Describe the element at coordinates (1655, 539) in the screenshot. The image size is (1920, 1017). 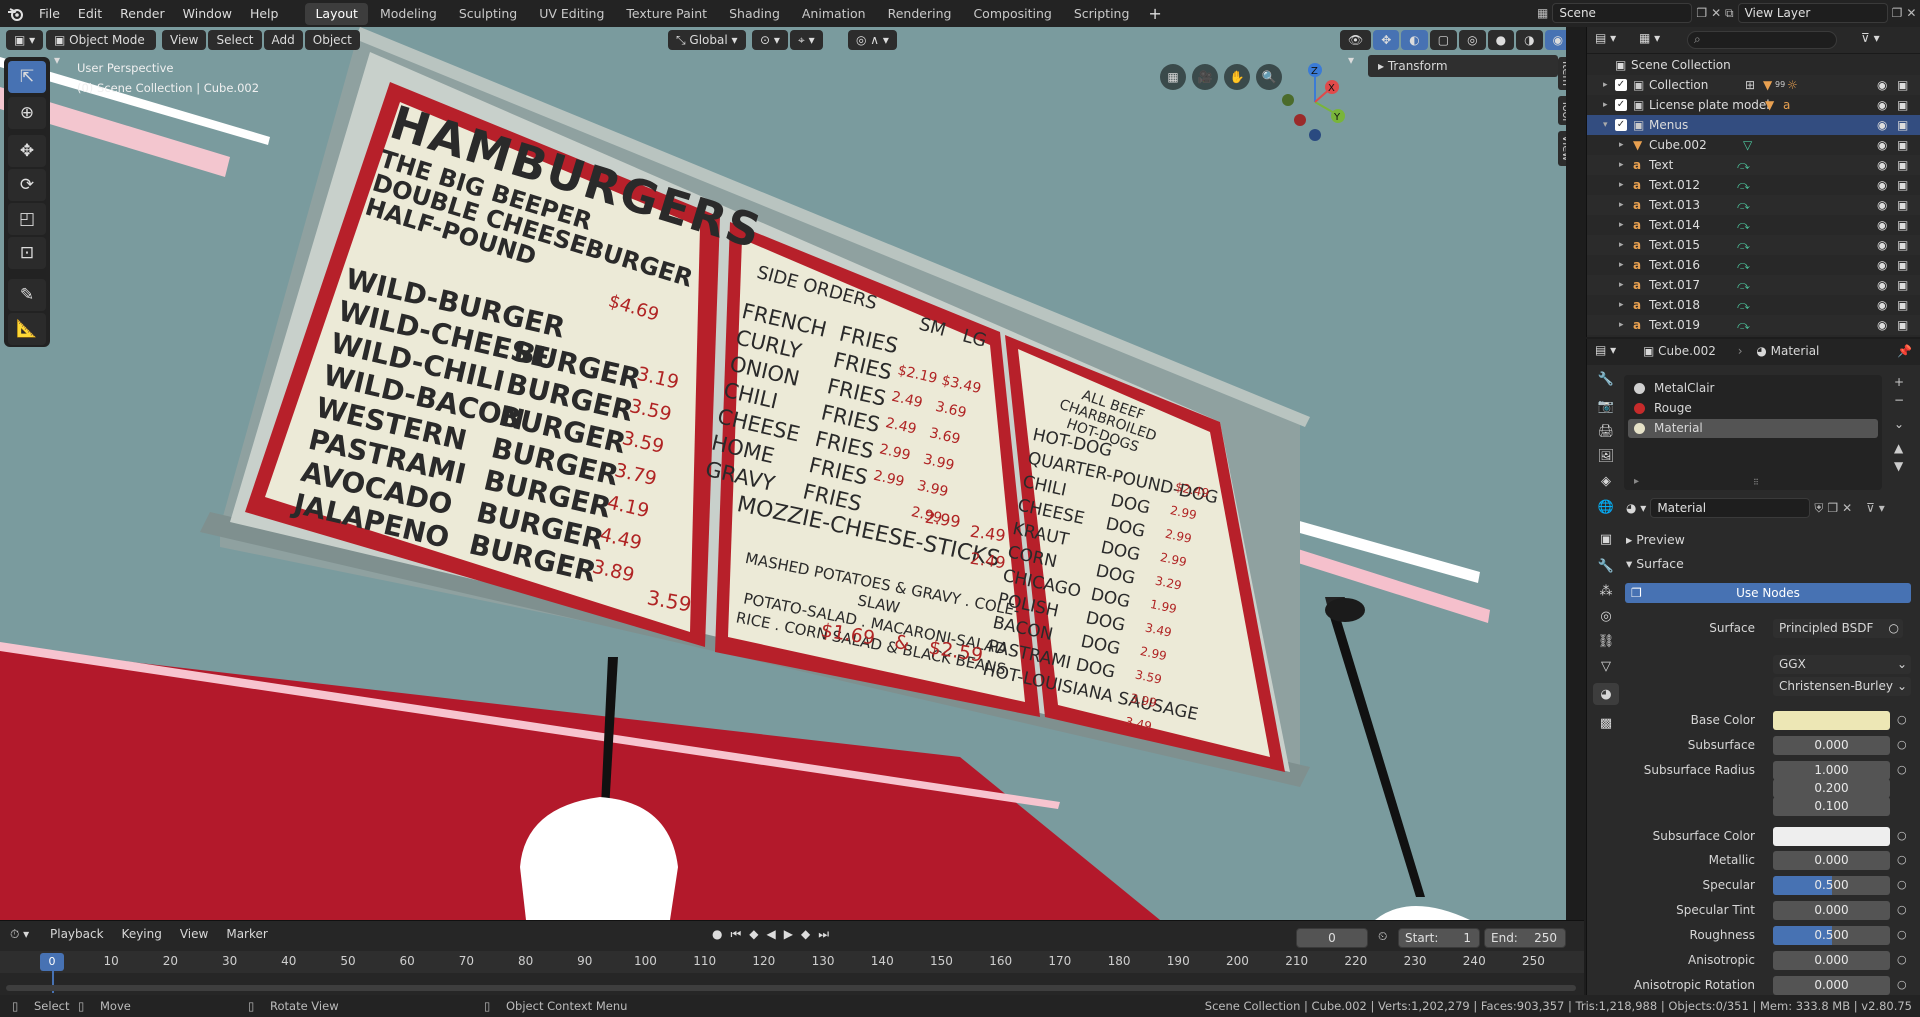
I see `preview-panel-header: ▸ Preview` at that location.